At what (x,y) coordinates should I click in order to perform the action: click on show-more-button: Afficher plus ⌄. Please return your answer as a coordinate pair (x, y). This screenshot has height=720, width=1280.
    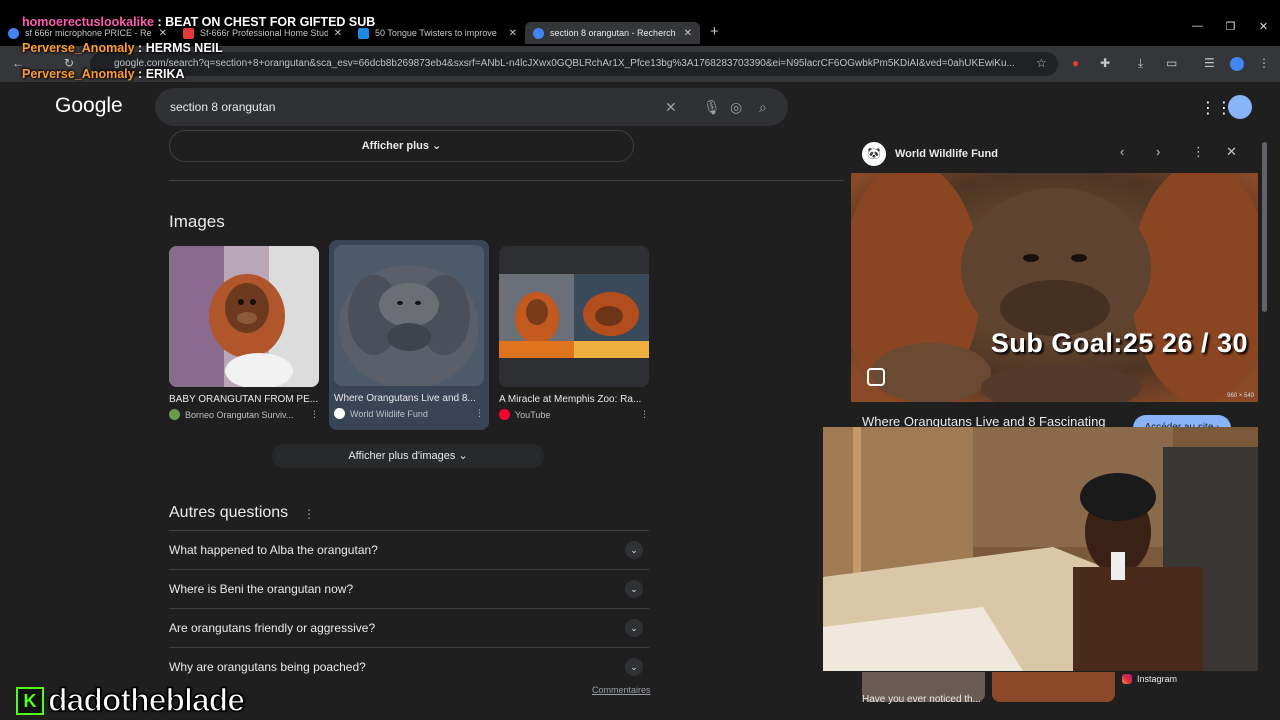
    Looking at the image, I should click on (401, 146).